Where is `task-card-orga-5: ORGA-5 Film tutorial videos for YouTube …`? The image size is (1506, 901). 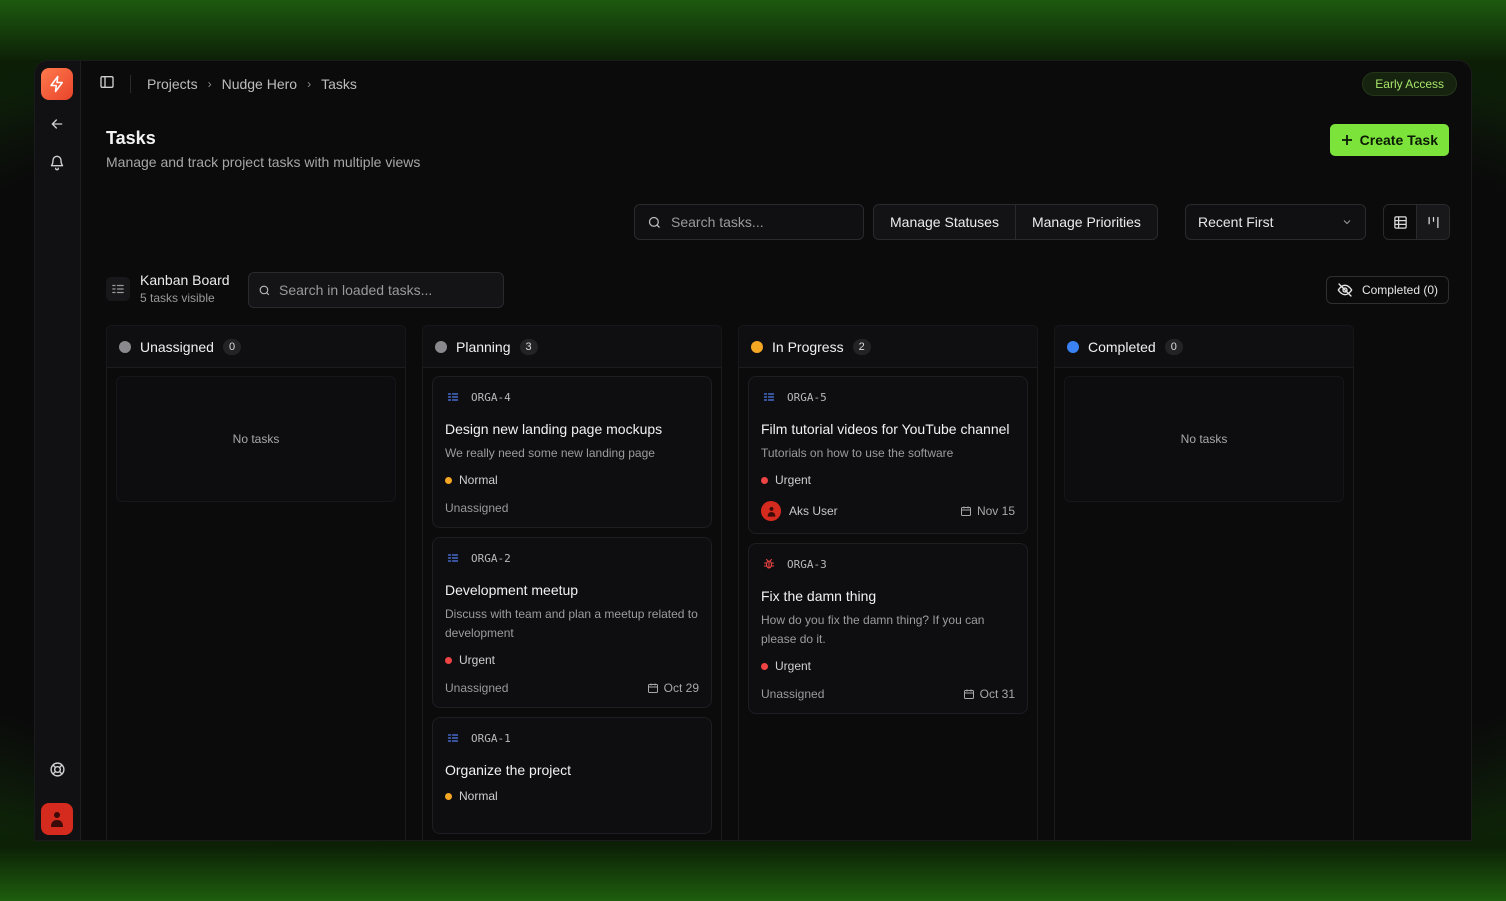
task-card-orga-5: ORGA-5 Film tutorial videos for YouTube … is located at coordinates (888, 455).